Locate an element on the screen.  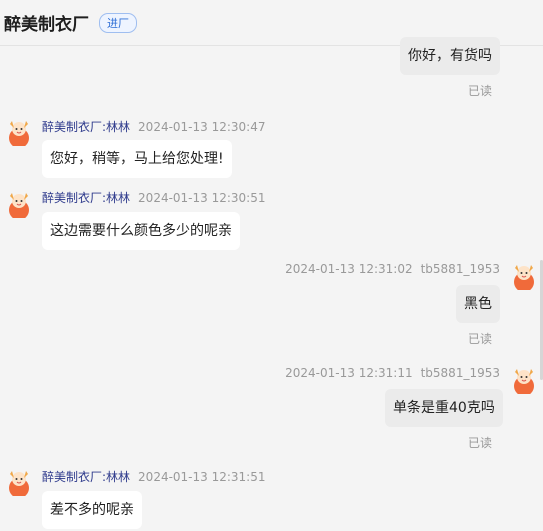
message-bubble: 您好，稍等，马上给您处理! is located at coordinates (137, 159).